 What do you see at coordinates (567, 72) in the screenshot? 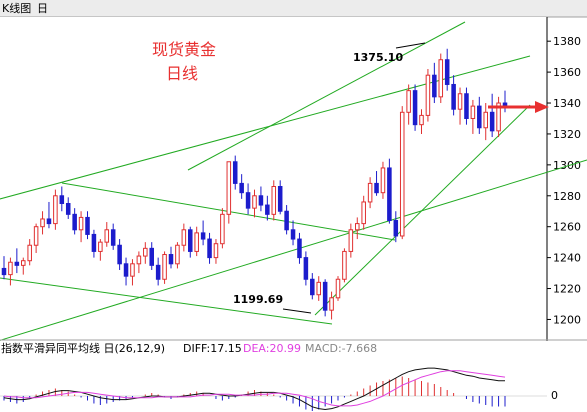
I see `y-tick-label: 1360` at bounding box center [567, 72].